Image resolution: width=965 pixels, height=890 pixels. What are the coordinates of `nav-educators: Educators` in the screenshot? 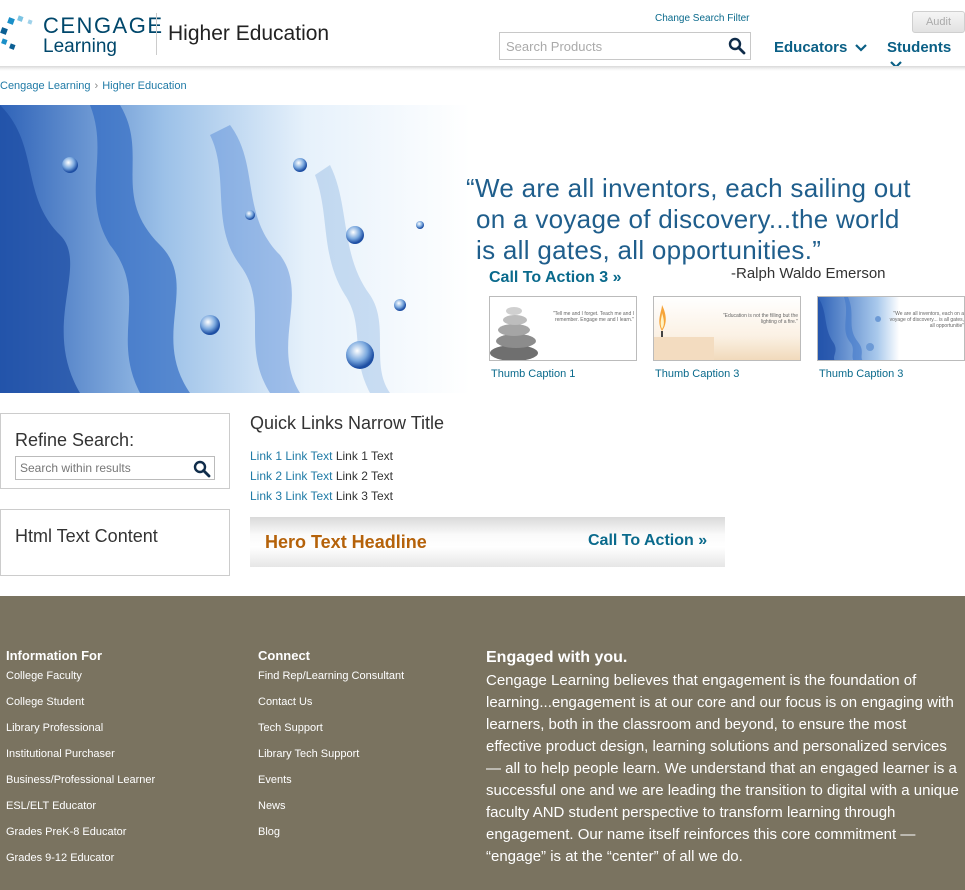 It's located at (820, 47).